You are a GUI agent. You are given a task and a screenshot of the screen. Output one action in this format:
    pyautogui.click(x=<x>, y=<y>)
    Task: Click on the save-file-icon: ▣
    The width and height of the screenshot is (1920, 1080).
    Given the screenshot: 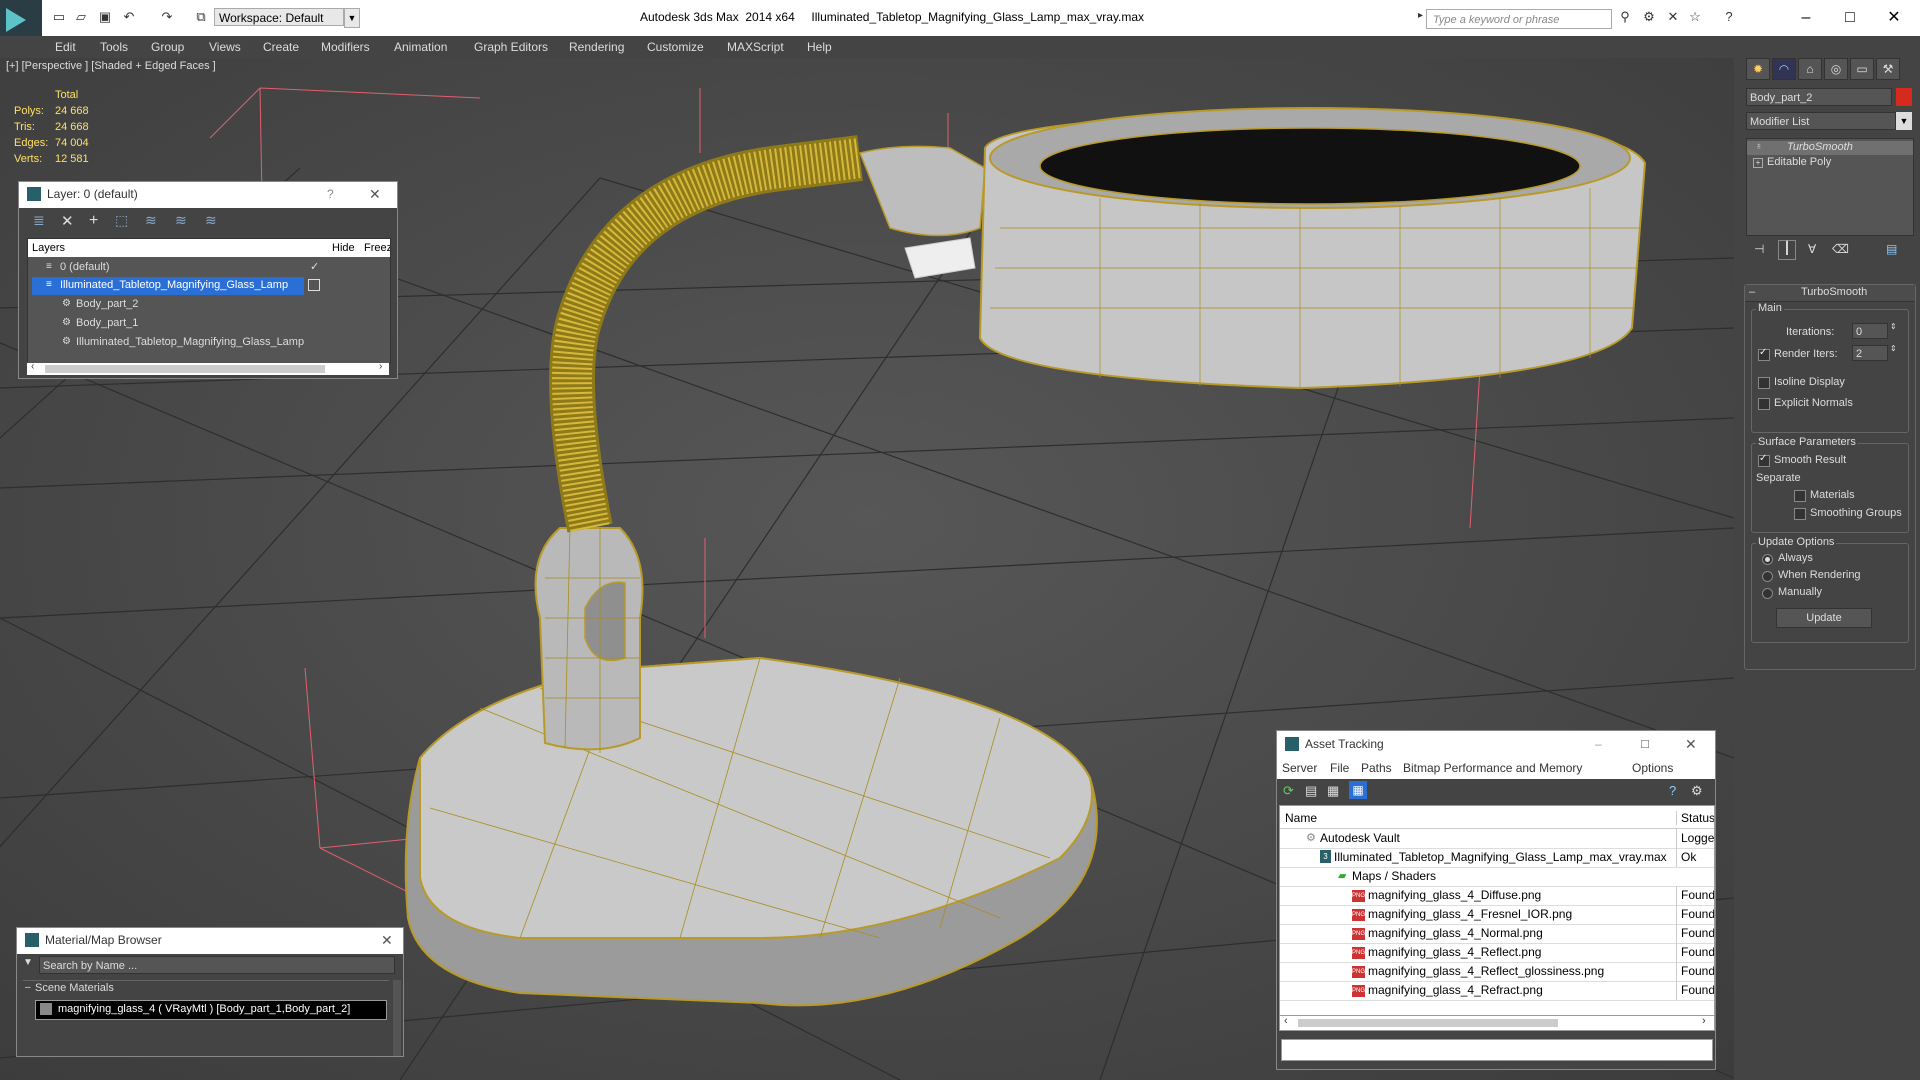 What is the action you would take?
    pyautogui.click(x=105, y=17)
    